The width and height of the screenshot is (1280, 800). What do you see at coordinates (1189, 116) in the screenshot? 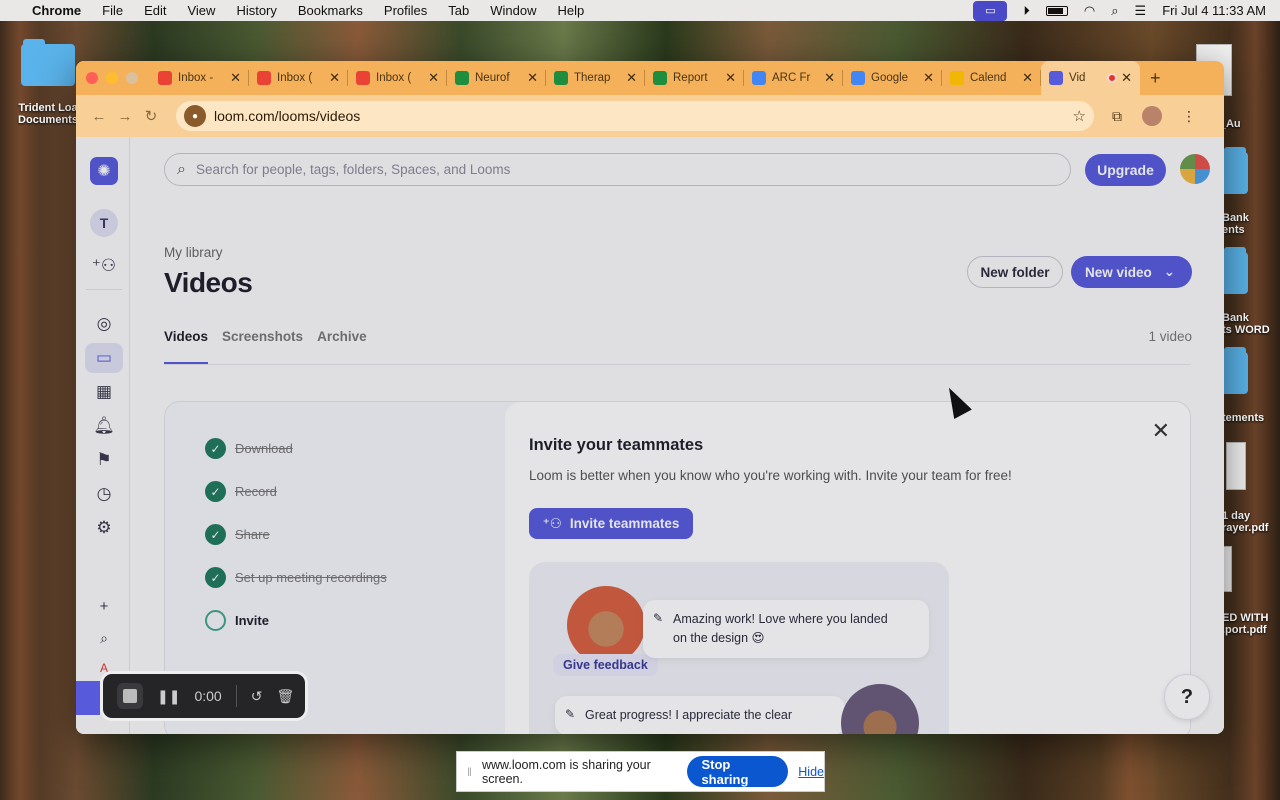
I see `more-menu-icon: ⋮` at bounding box center [1189, 116].